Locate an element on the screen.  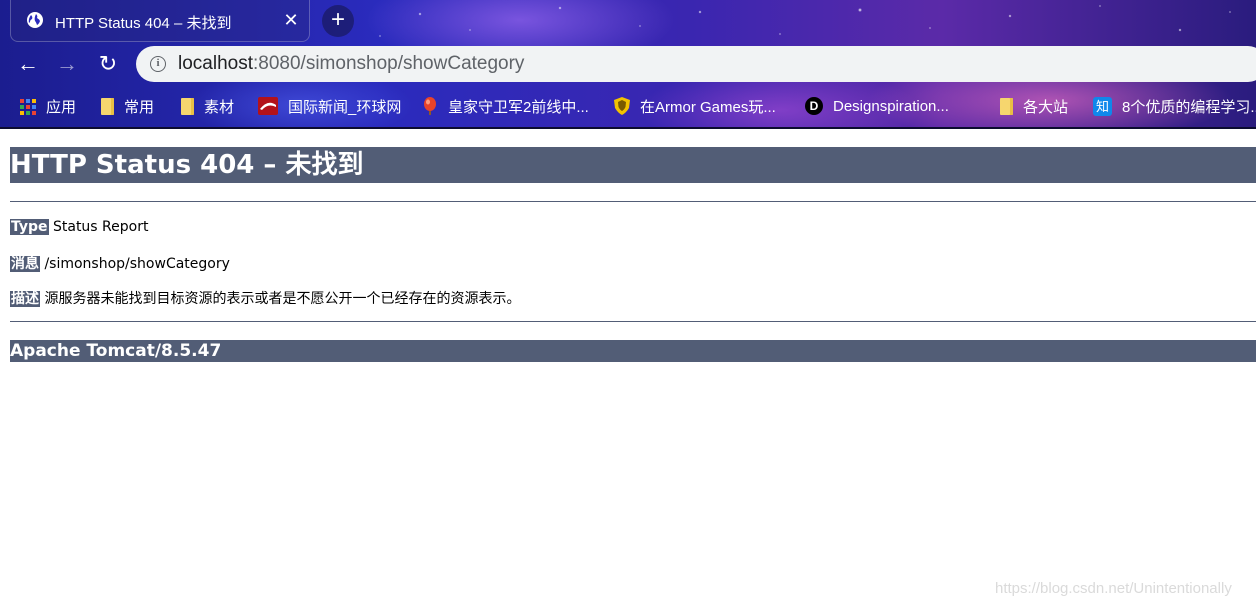
tab-title: HTTP Status 404 – 未找到 is located at coordinates (143, 23).